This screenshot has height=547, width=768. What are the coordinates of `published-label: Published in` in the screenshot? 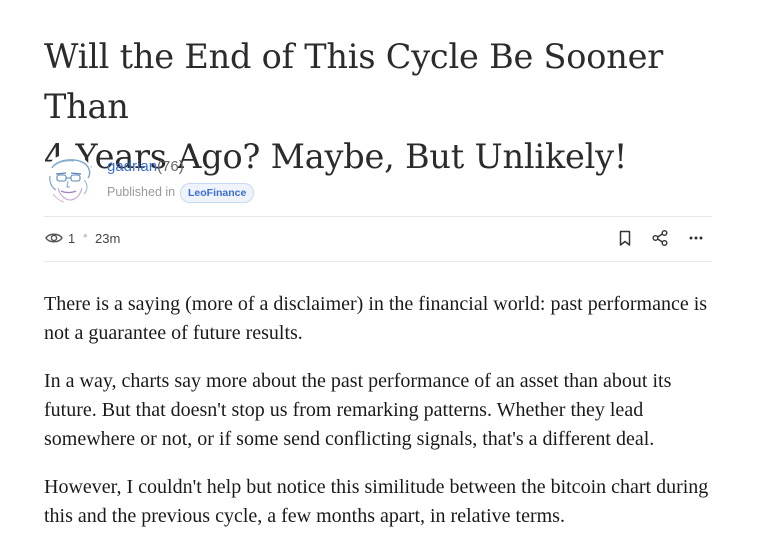 It's located at (141, 192).